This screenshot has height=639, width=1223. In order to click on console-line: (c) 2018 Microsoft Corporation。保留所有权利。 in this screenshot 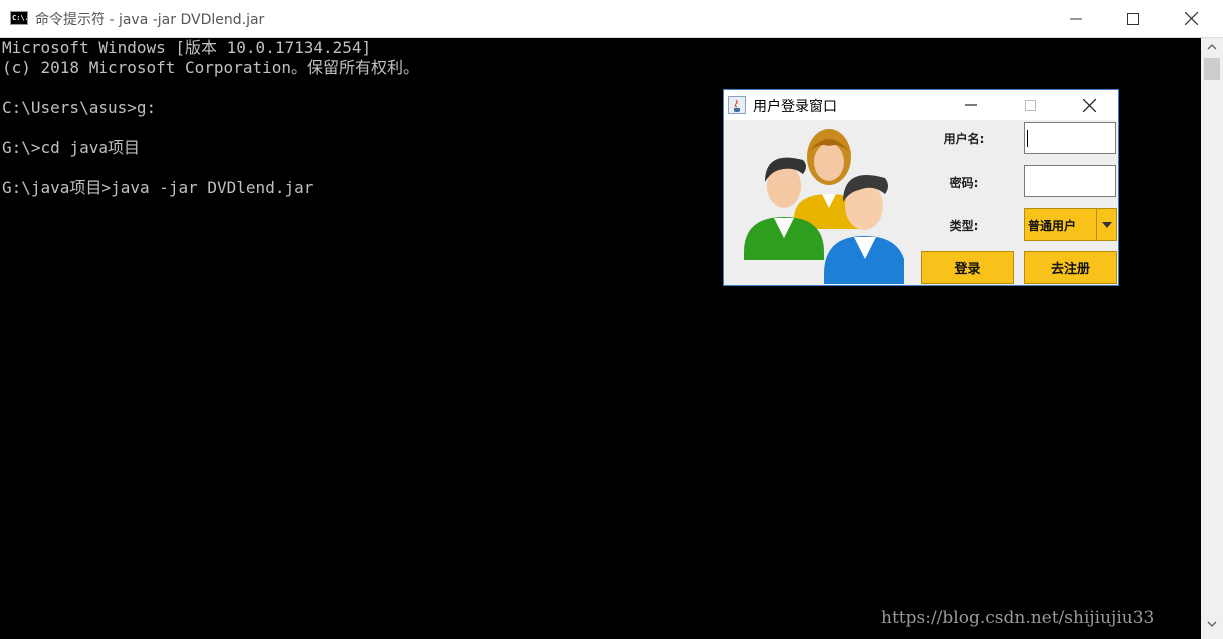, I will do `click(210, 67)`.